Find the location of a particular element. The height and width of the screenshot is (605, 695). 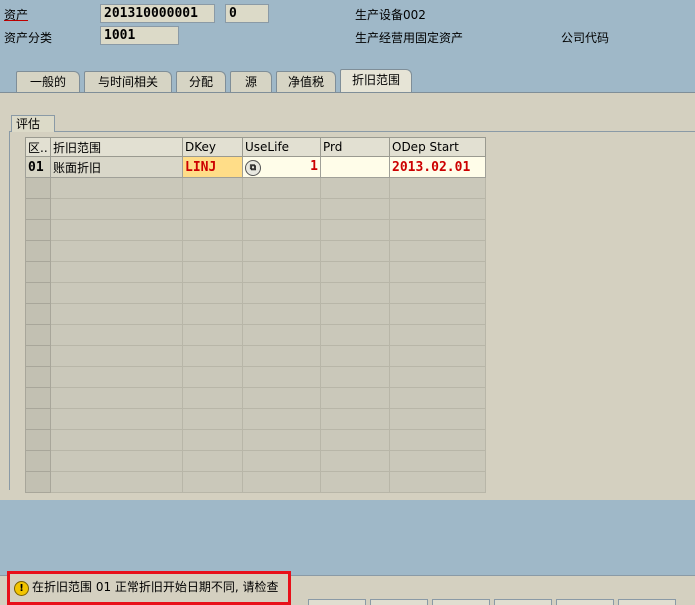

tab-allocations: 分配 is located at coordinates (201, 81).